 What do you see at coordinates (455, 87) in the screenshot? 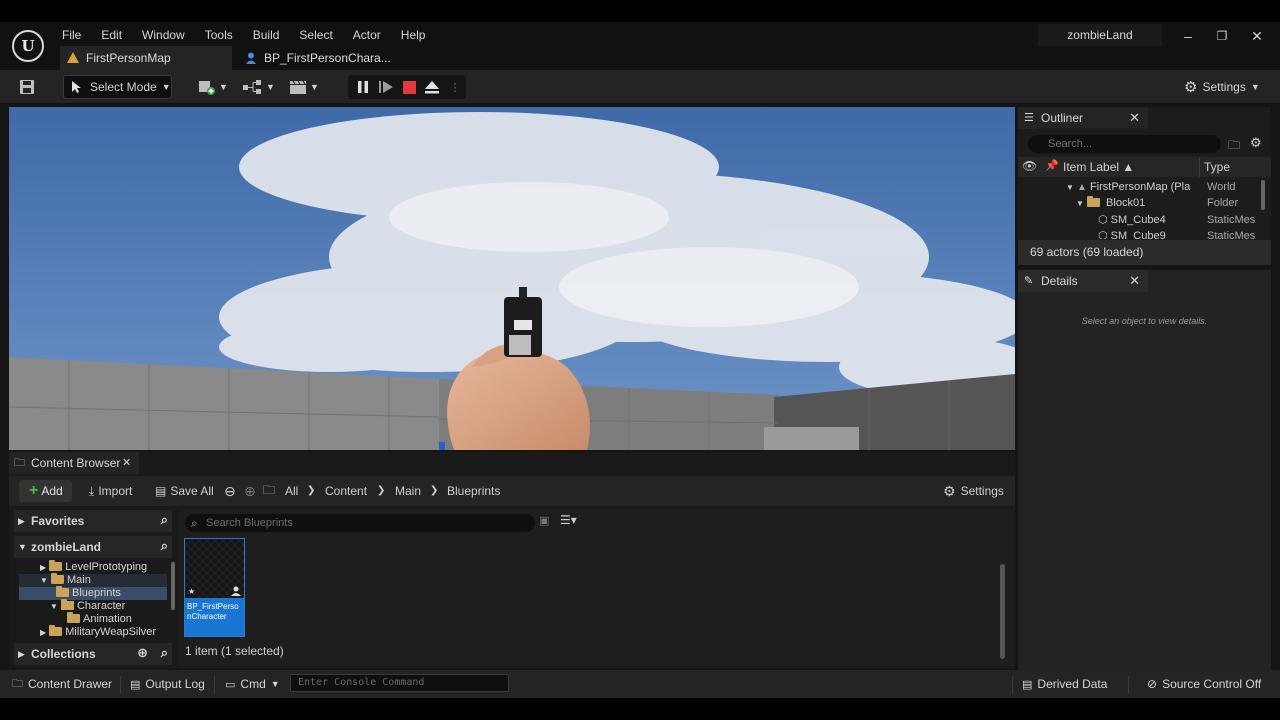
I see `play-options-icon: ⋮` at bounding box center [455, 87].